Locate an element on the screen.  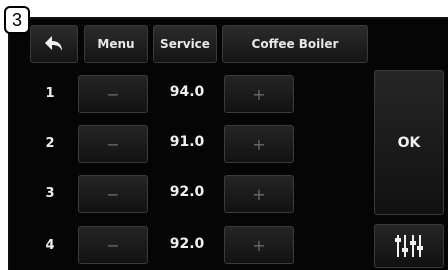
ok-button: OK is located at coordinates (409, 142).